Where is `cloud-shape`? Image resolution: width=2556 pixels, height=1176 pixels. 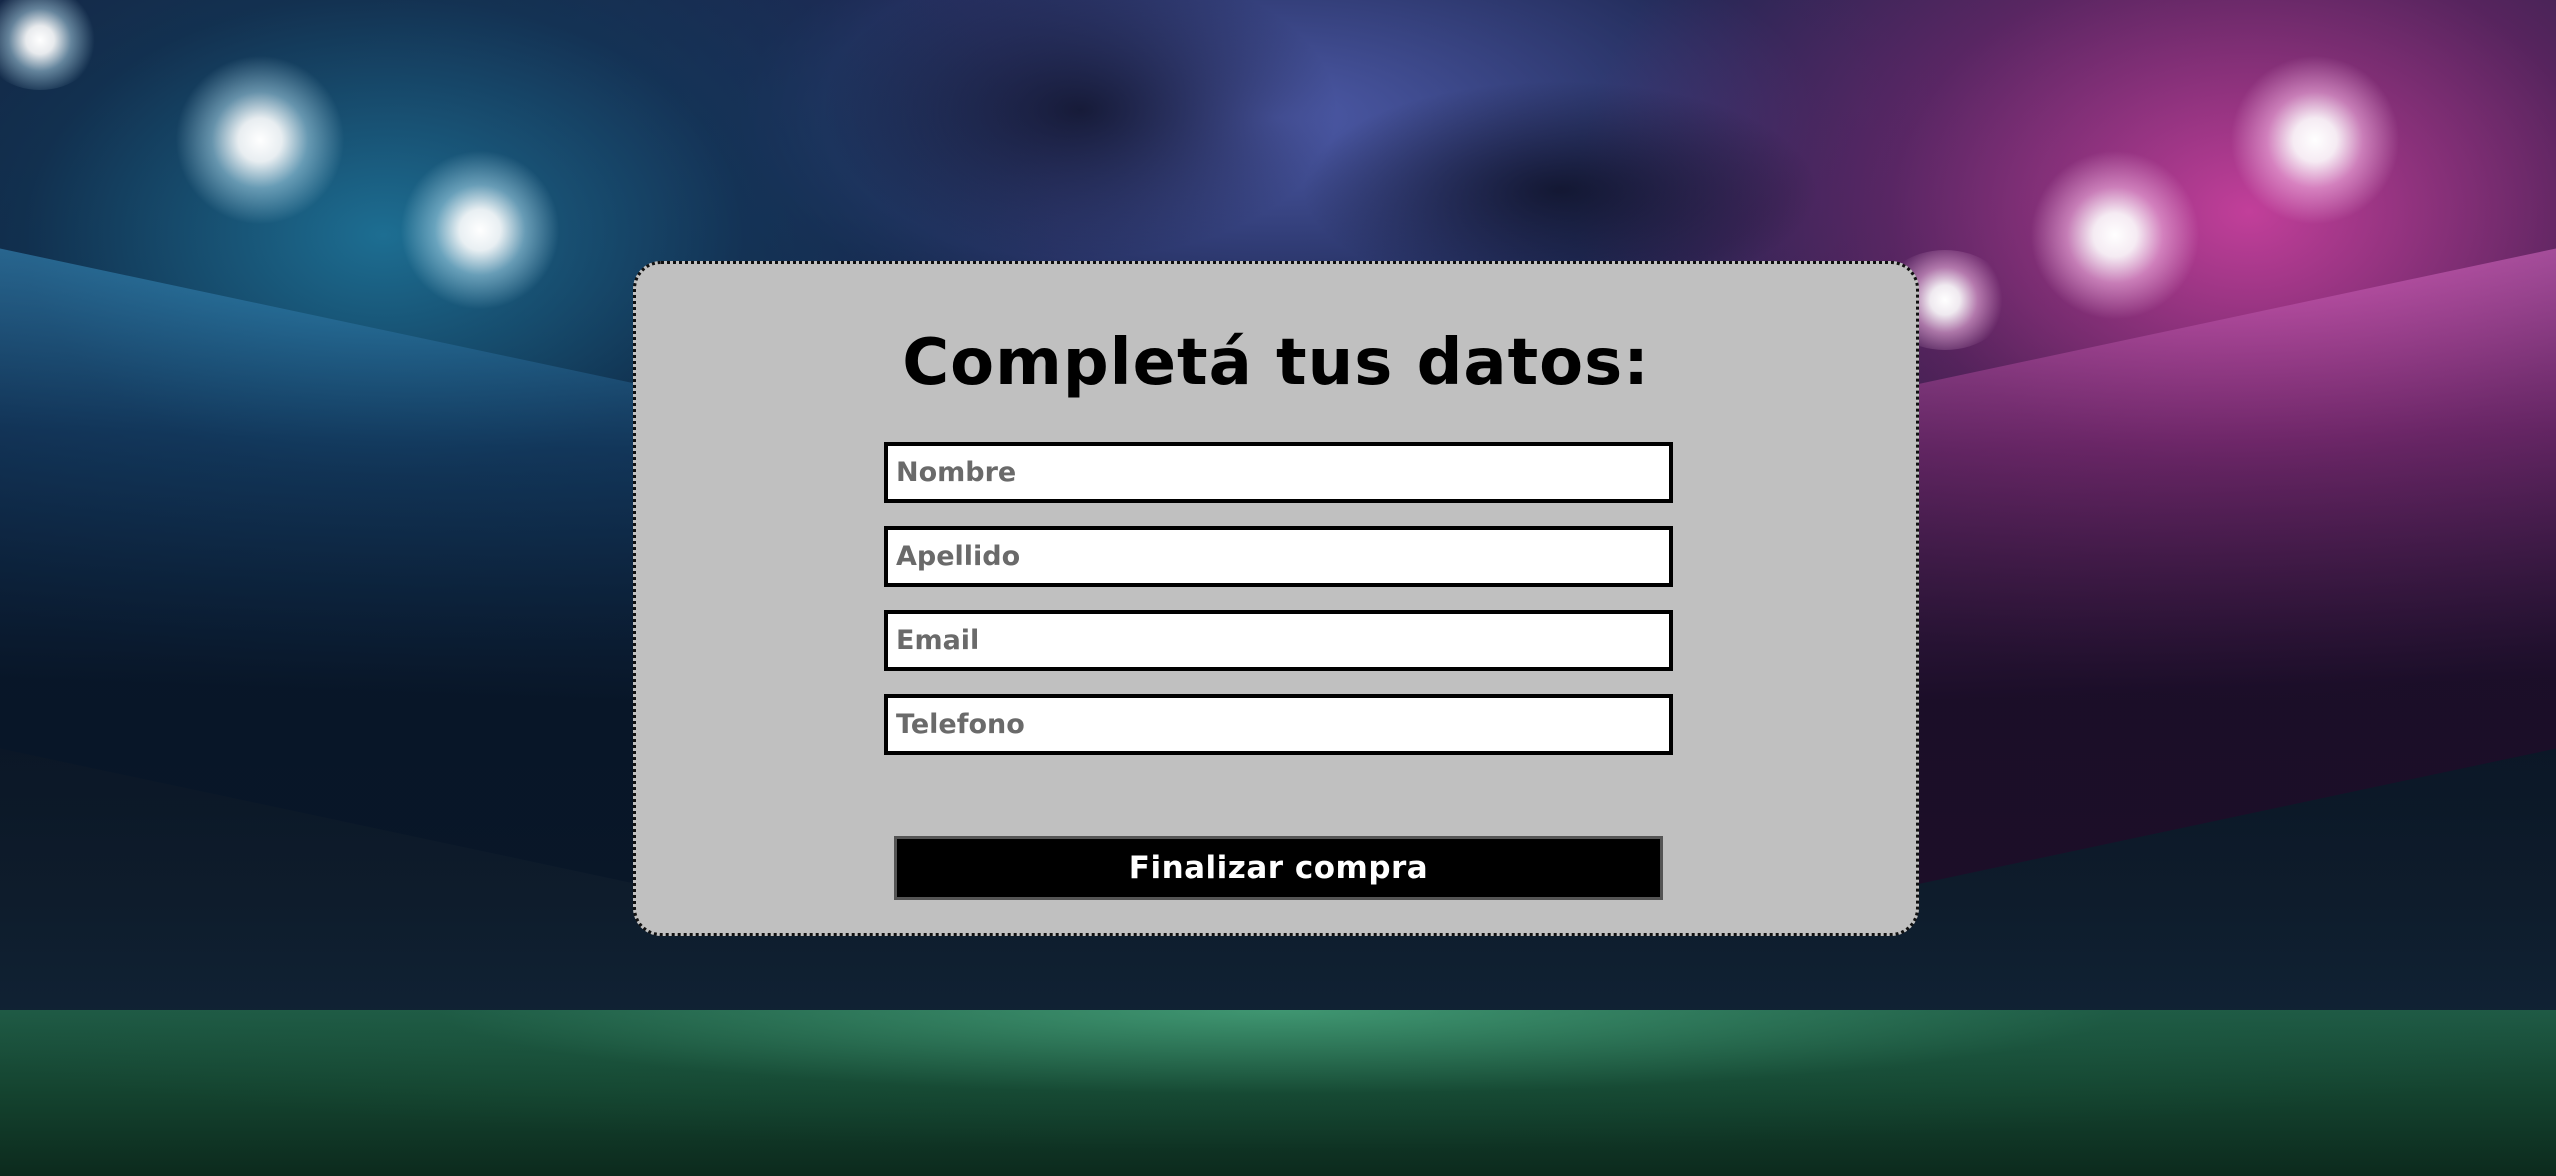 cloud-shape is located at coordinates (1080, 130).